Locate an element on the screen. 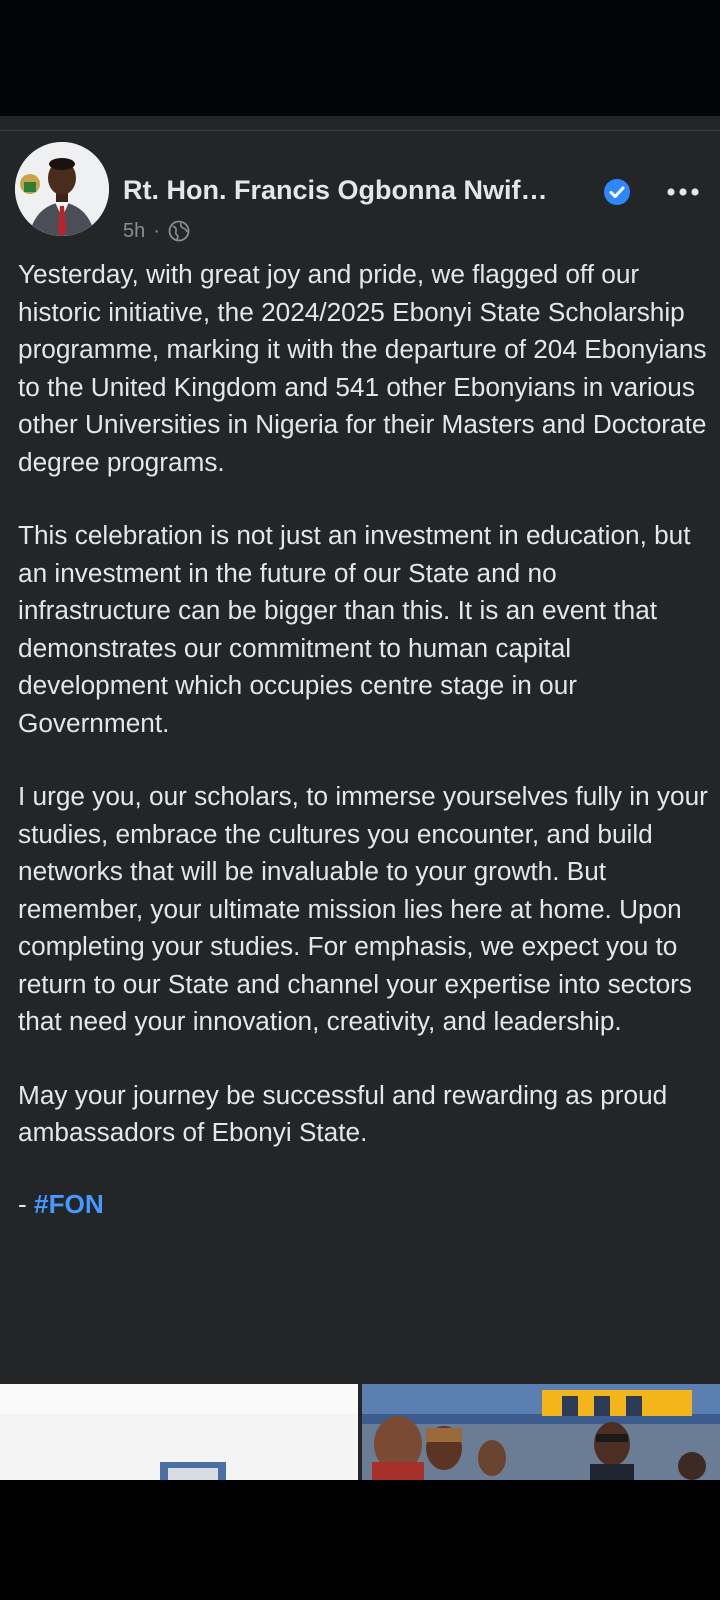 The width and height of the screenshot is (720, 1600). status-bar-area is located at coordinates (360, 58).